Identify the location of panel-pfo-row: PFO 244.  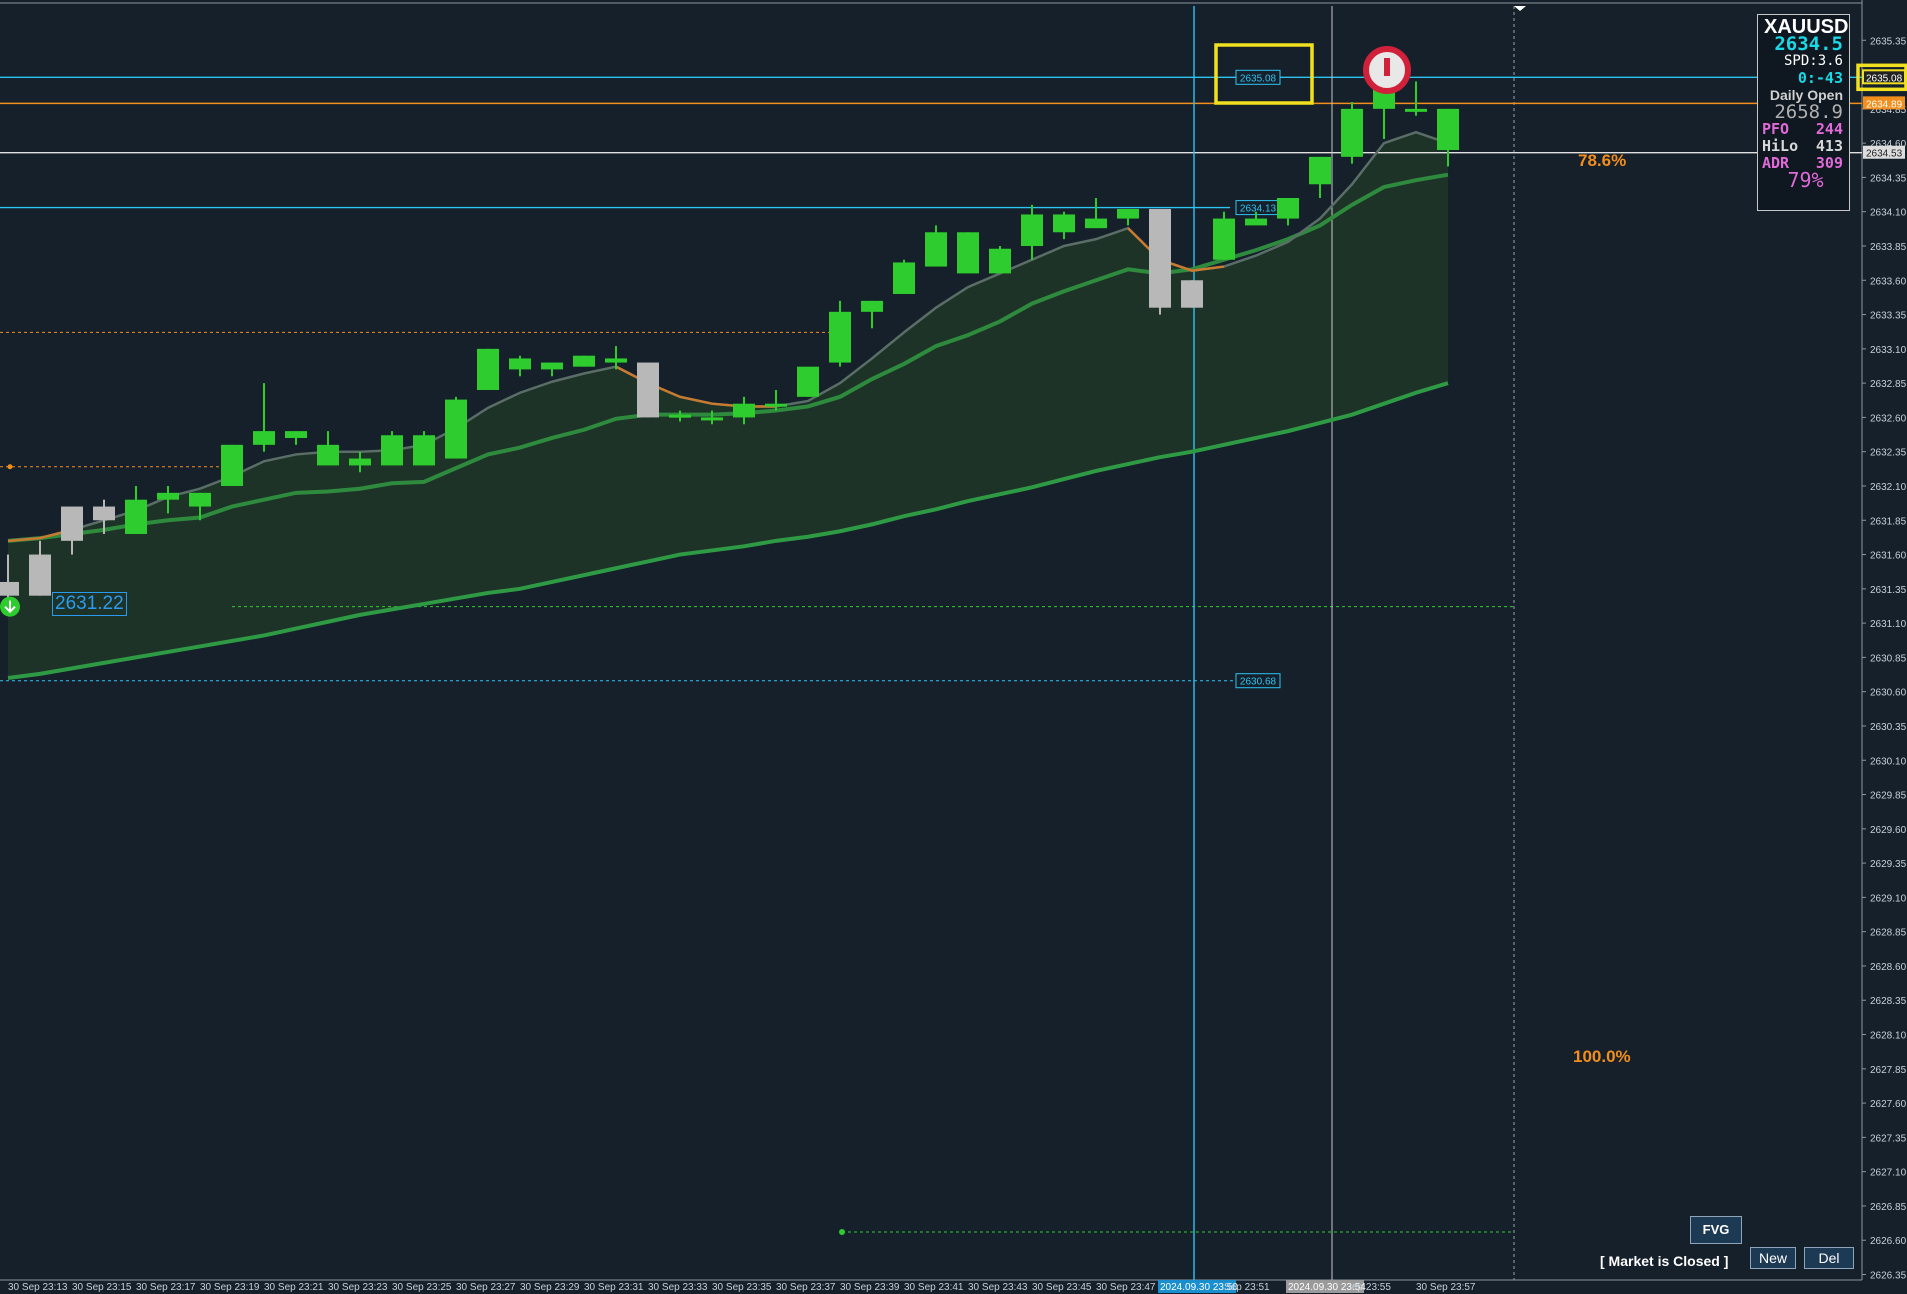
(1800, 129).